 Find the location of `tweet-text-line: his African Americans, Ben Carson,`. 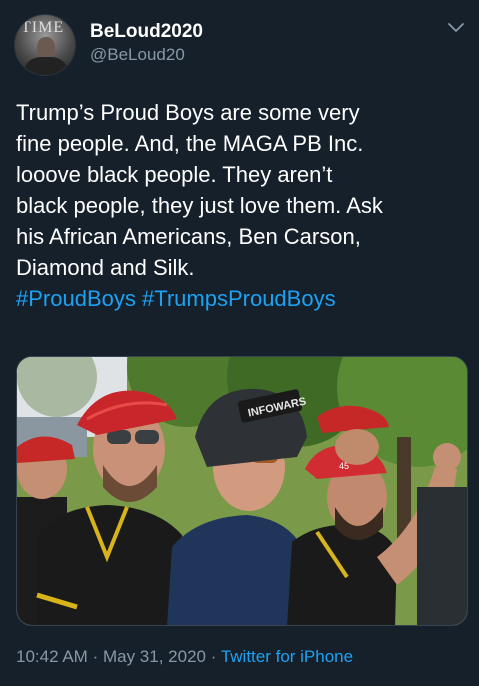

tweet-text-line: his African Americans, Ben Carson, is located at coordinates (188, 236).